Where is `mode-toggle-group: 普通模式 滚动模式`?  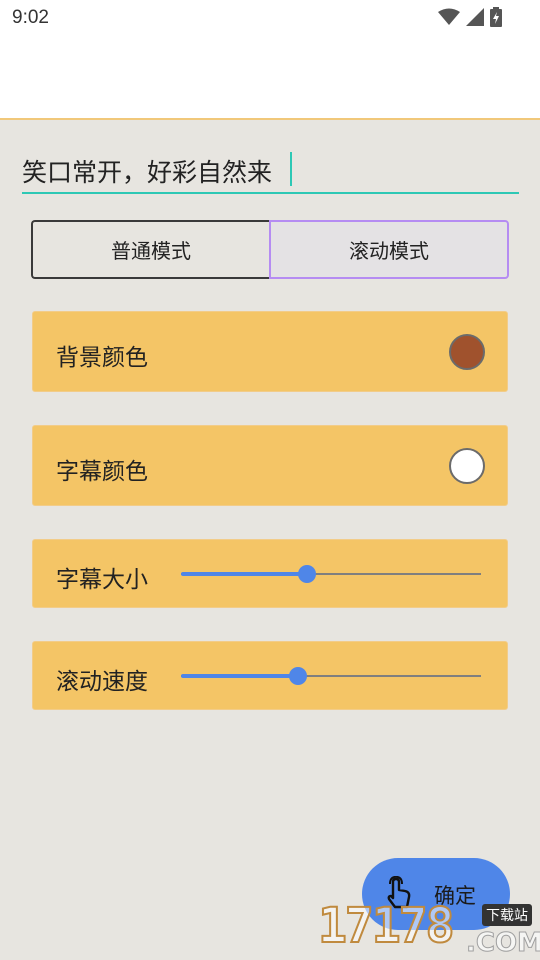
mode-toggle-group: 普通模式 滚动模式 is located at coordinates (270, 249).